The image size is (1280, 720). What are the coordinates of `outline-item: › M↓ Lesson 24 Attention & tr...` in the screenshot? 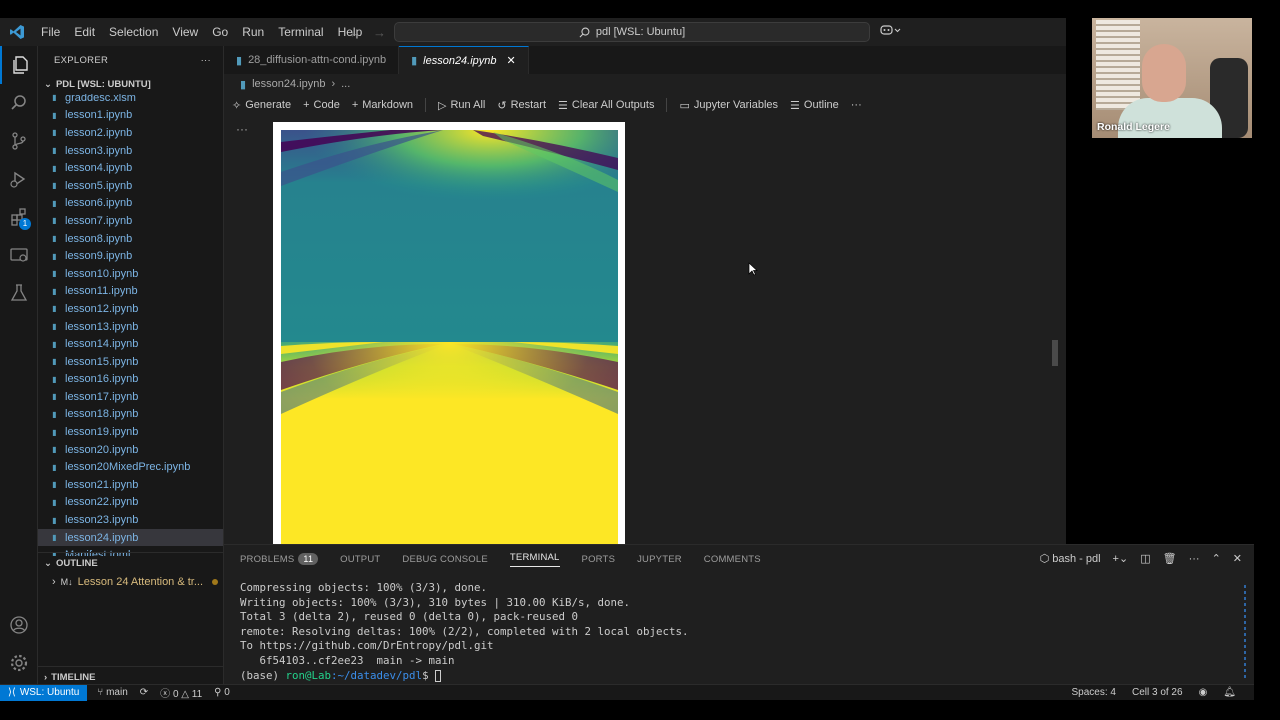 It's located at (131, 582).